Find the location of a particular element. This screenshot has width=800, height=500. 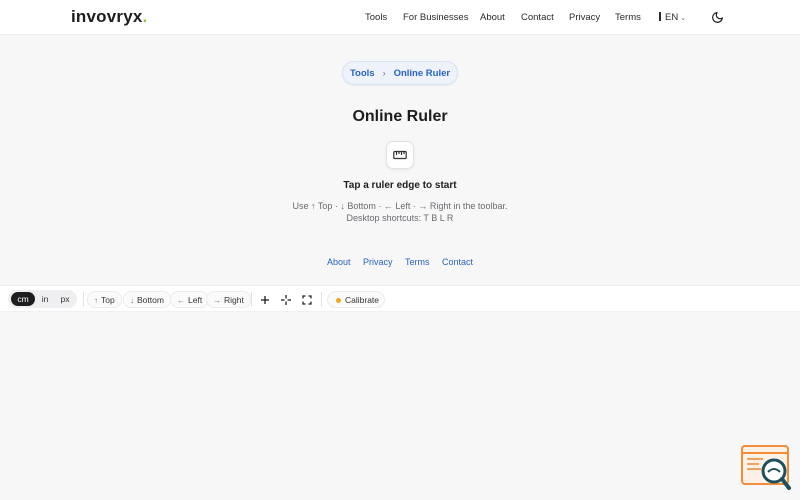

footer-link-privacy: Privacy is located at coordinates (378, 262).